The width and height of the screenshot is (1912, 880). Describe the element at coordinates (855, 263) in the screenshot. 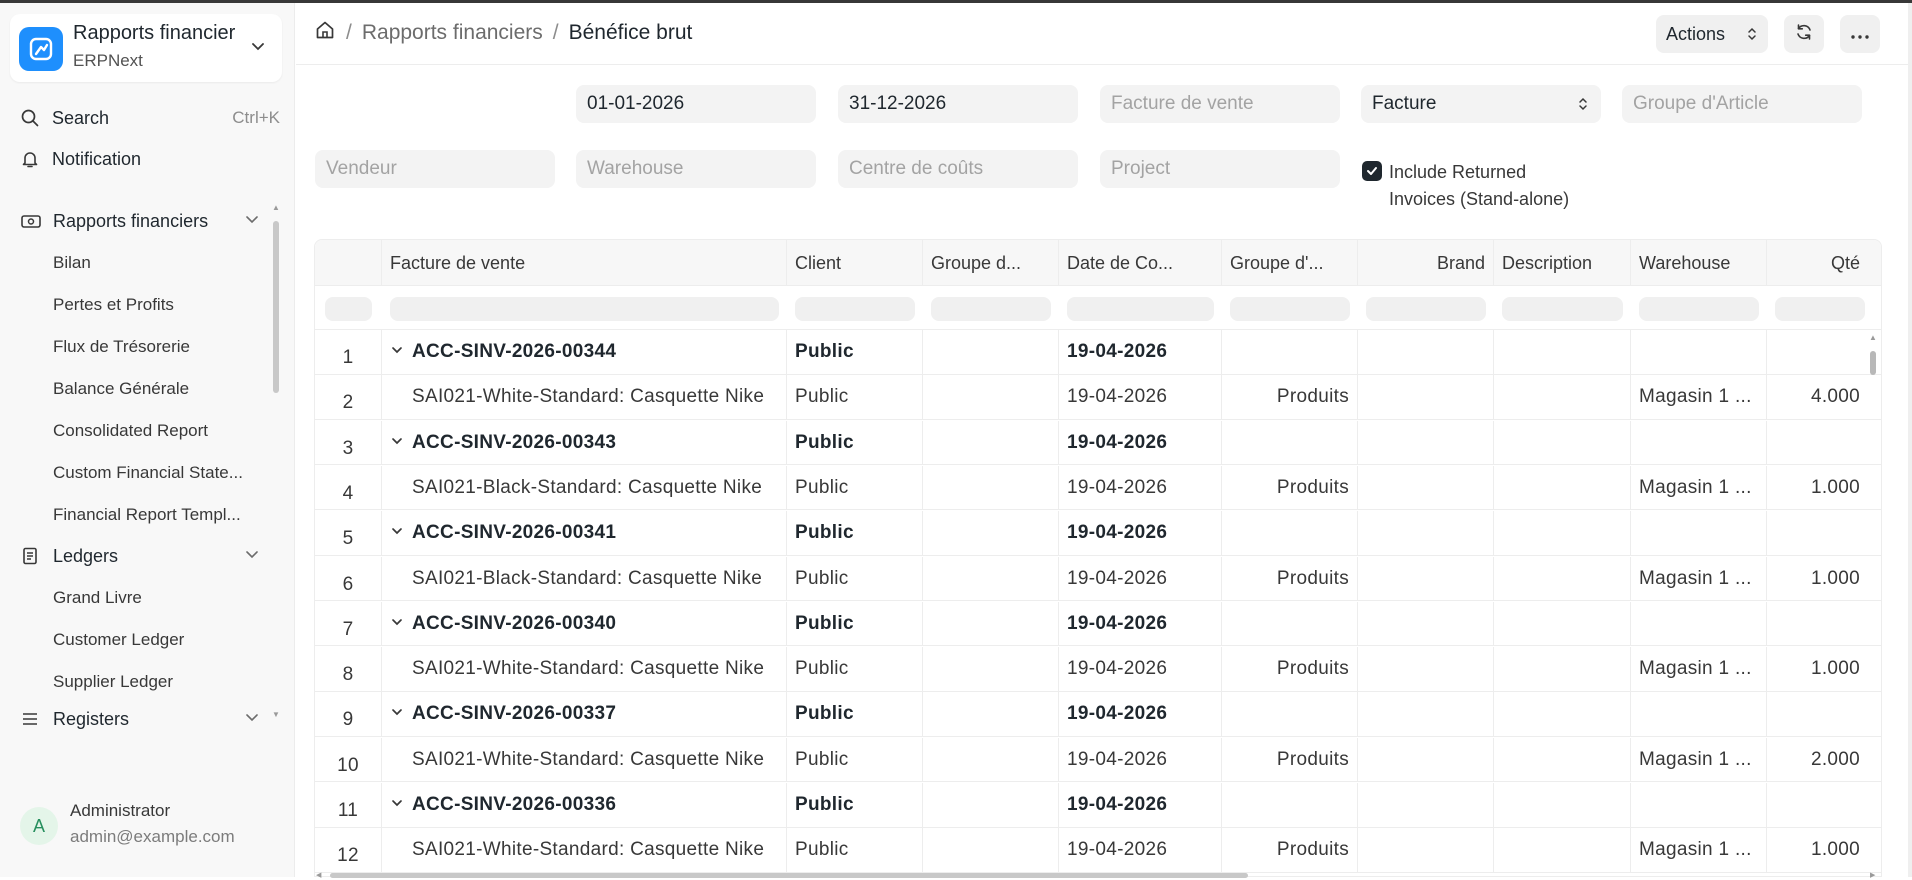

I see `col-header-client: Client` at that location.